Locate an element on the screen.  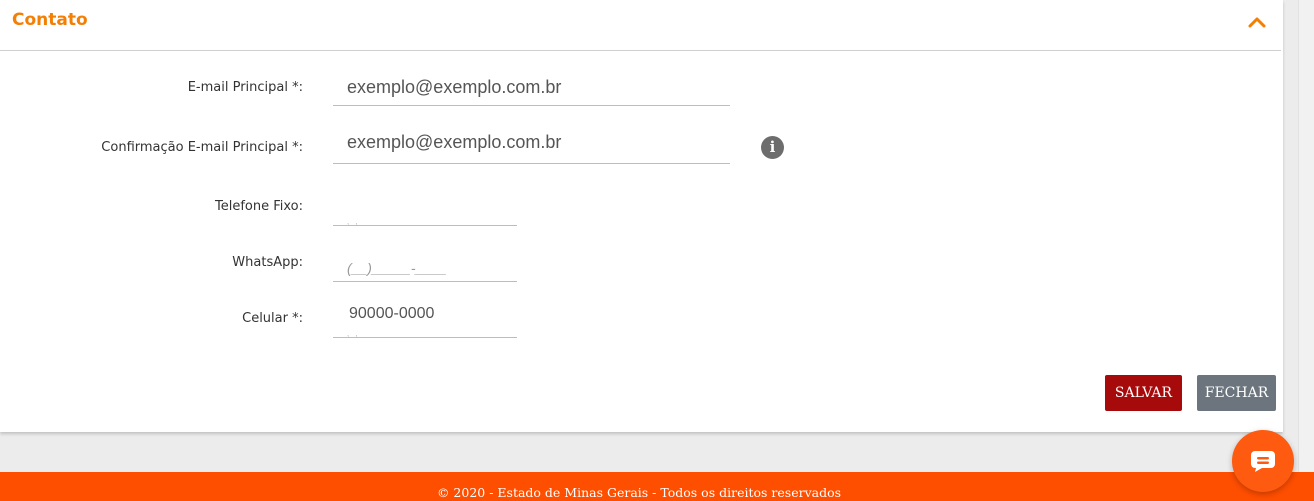
phone-label: Telefone Fixo: is located at coordinates (258, 206).